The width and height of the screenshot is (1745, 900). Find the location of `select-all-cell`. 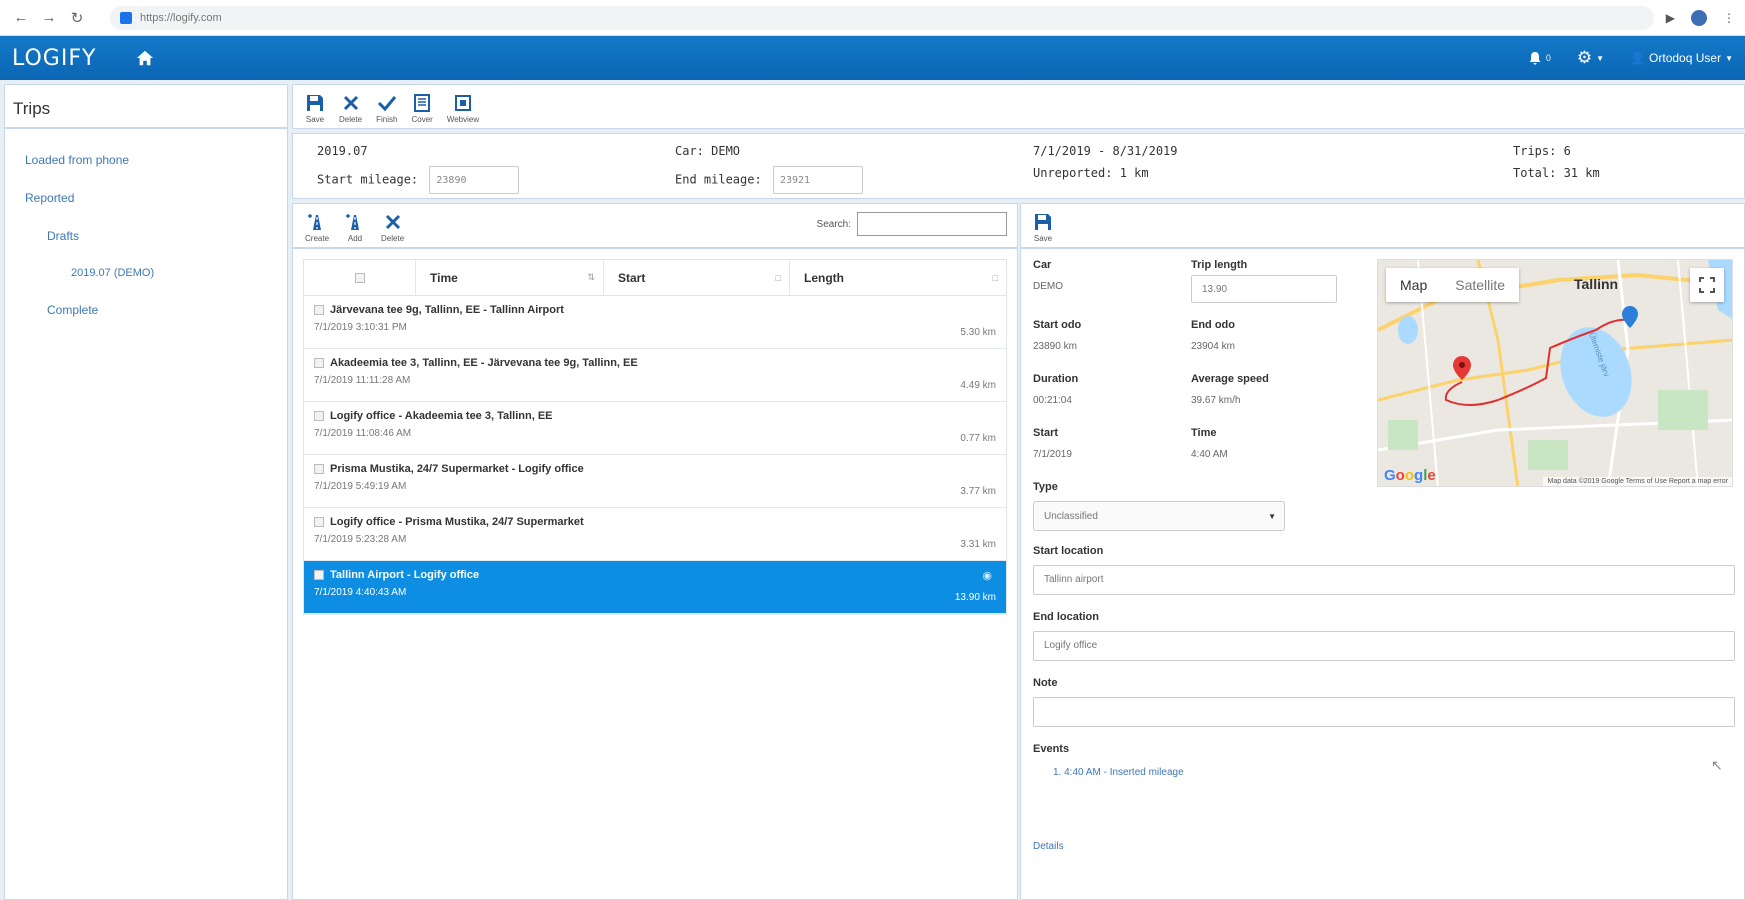

select-all-cell is located at coordinates (360, 277).